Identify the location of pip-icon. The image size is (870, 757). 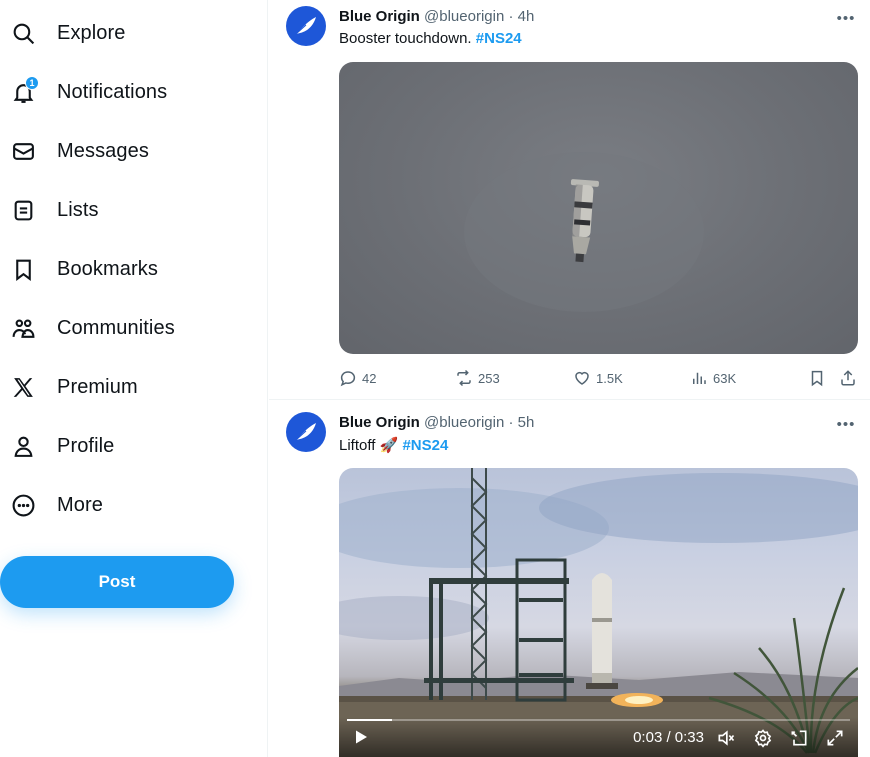
(799, 738).